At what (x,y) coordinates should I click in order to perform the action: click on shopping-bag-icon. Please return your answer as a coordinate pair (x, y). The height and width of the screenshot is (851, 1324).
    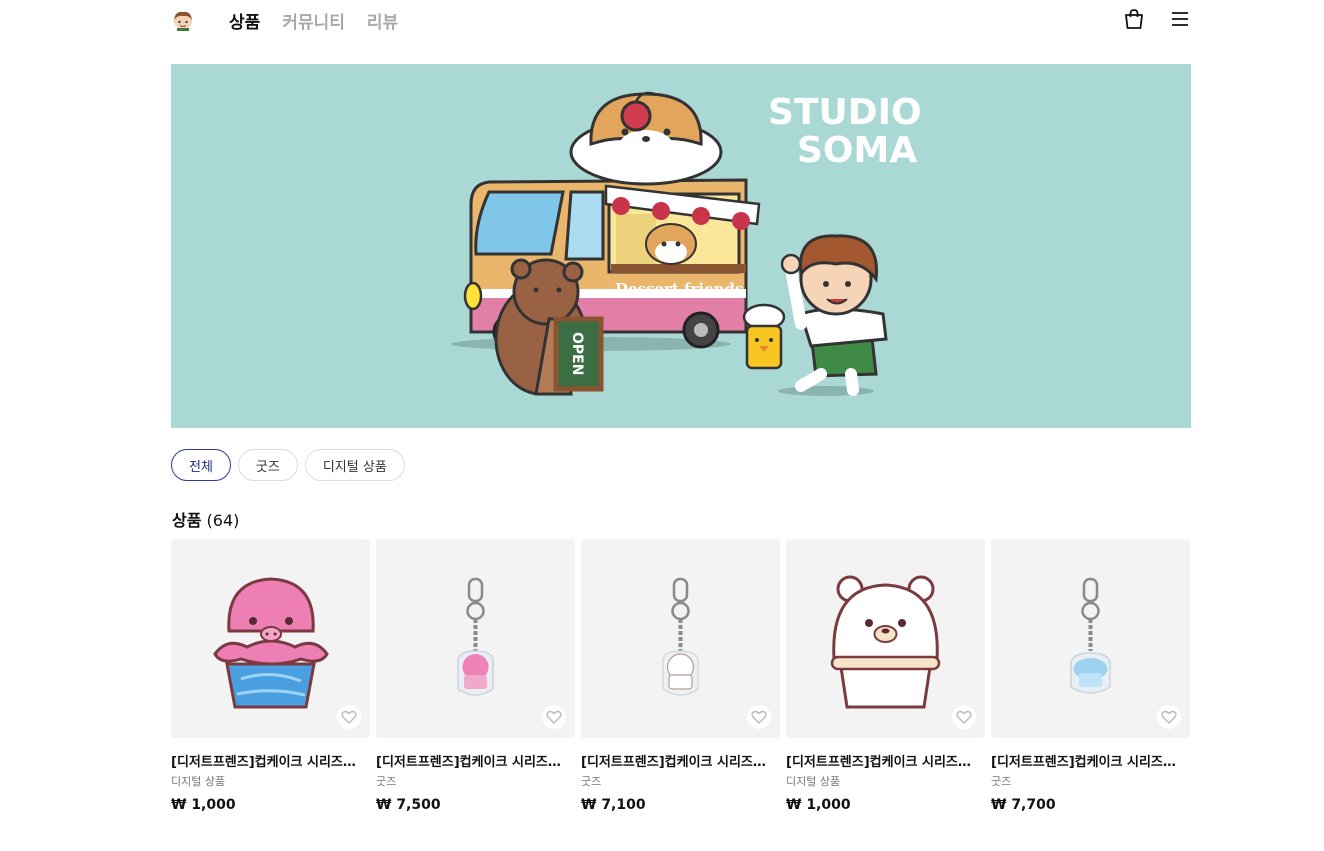
    Looking at the image, I should click on (1134, 19).